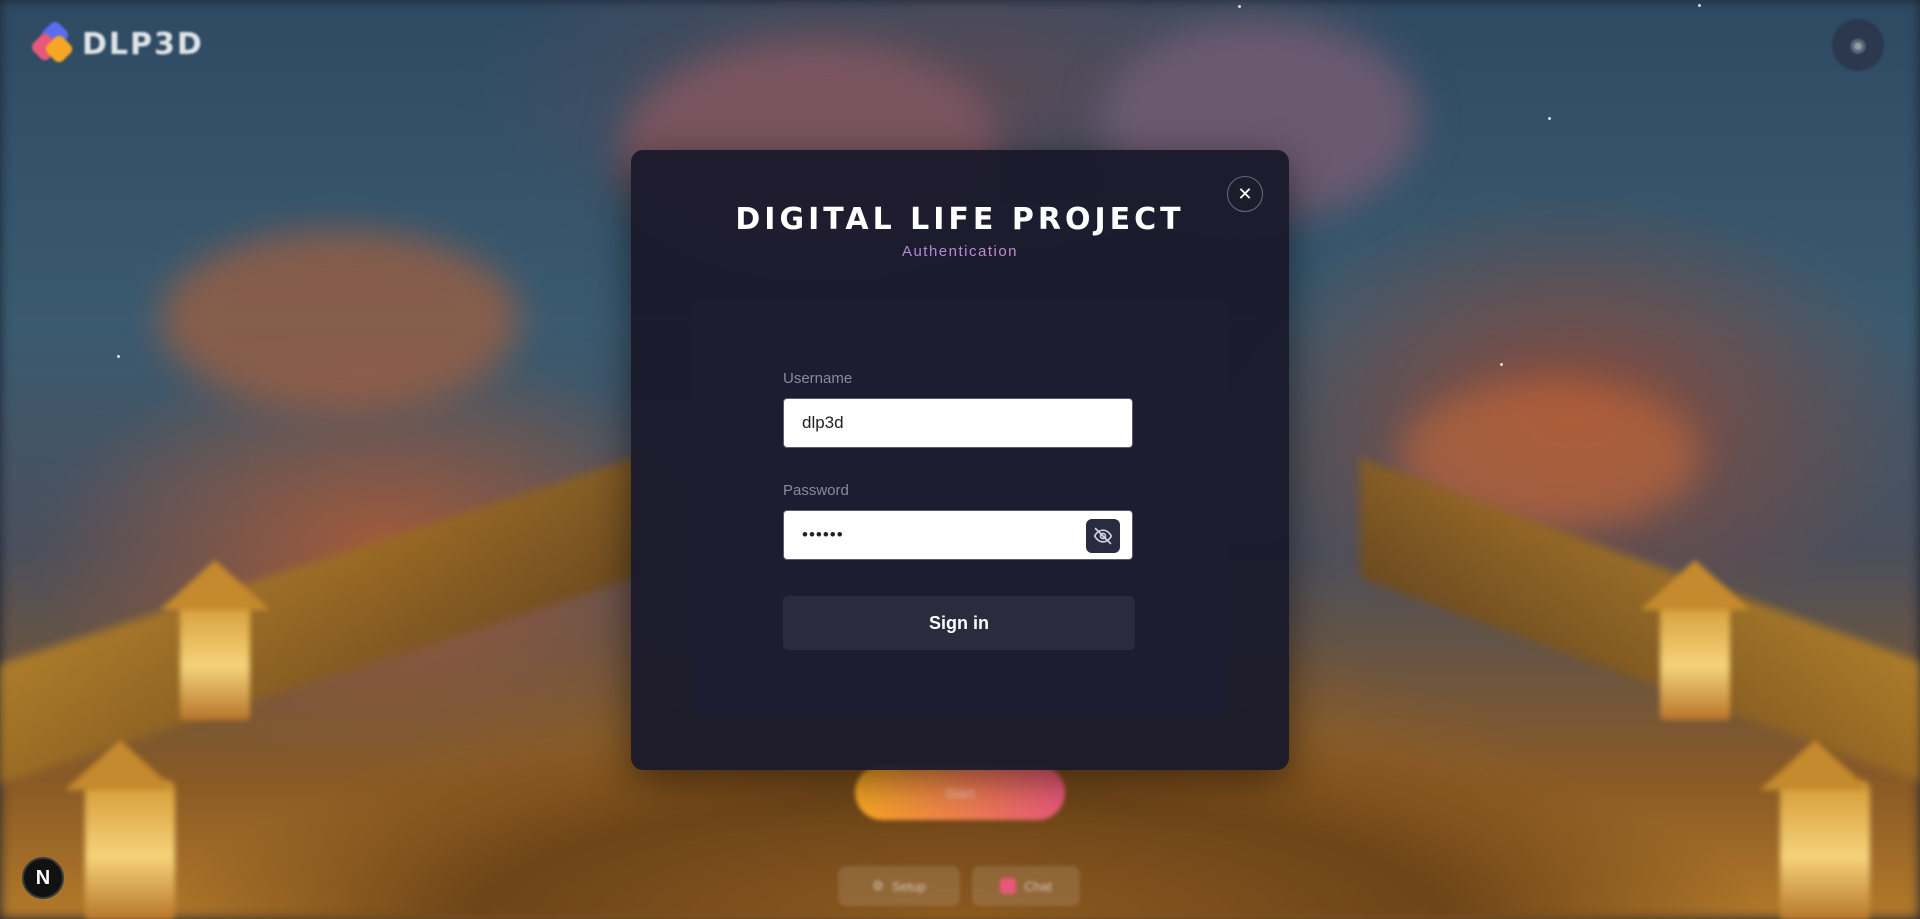  I want to click on modal-subtitle: Authentication, so click(960, 251).